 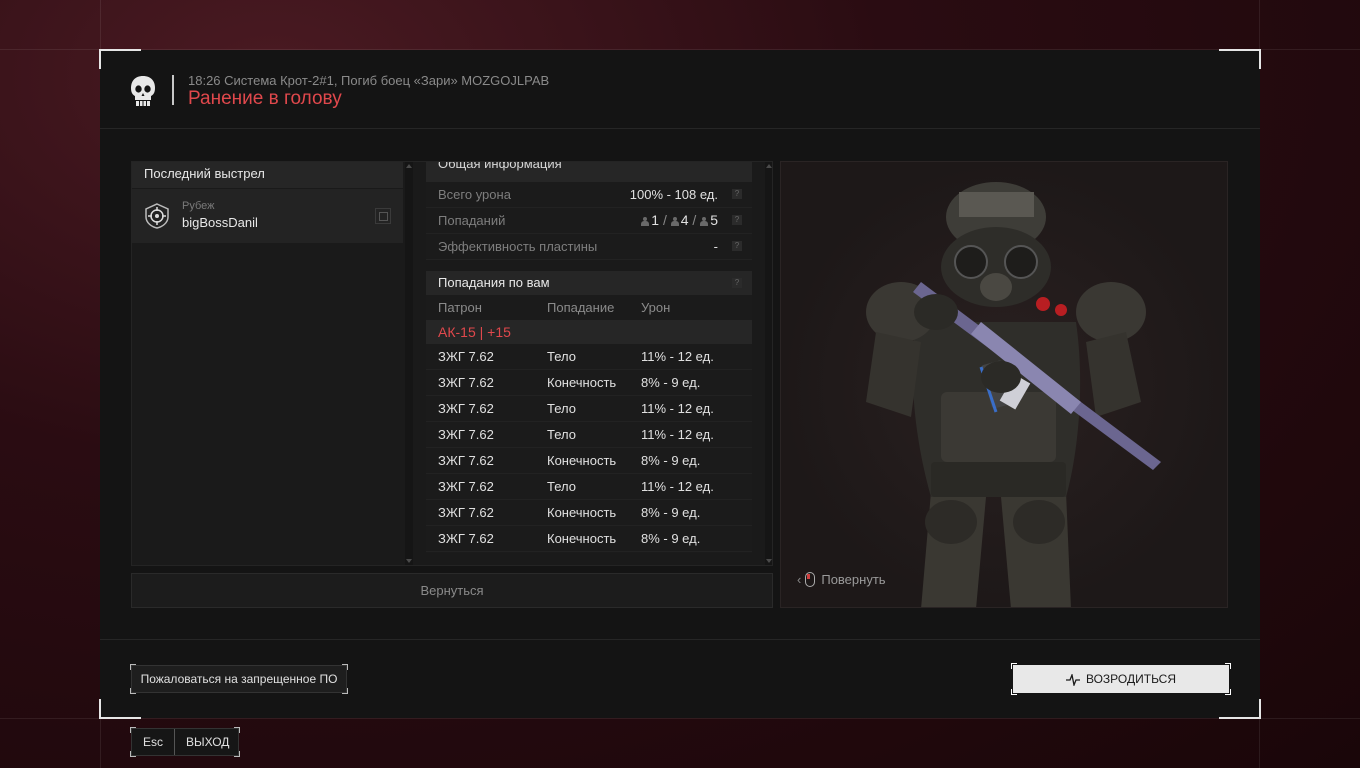 I want to click on info-value: 100% - 108 ед., so click(x=673, y=194).